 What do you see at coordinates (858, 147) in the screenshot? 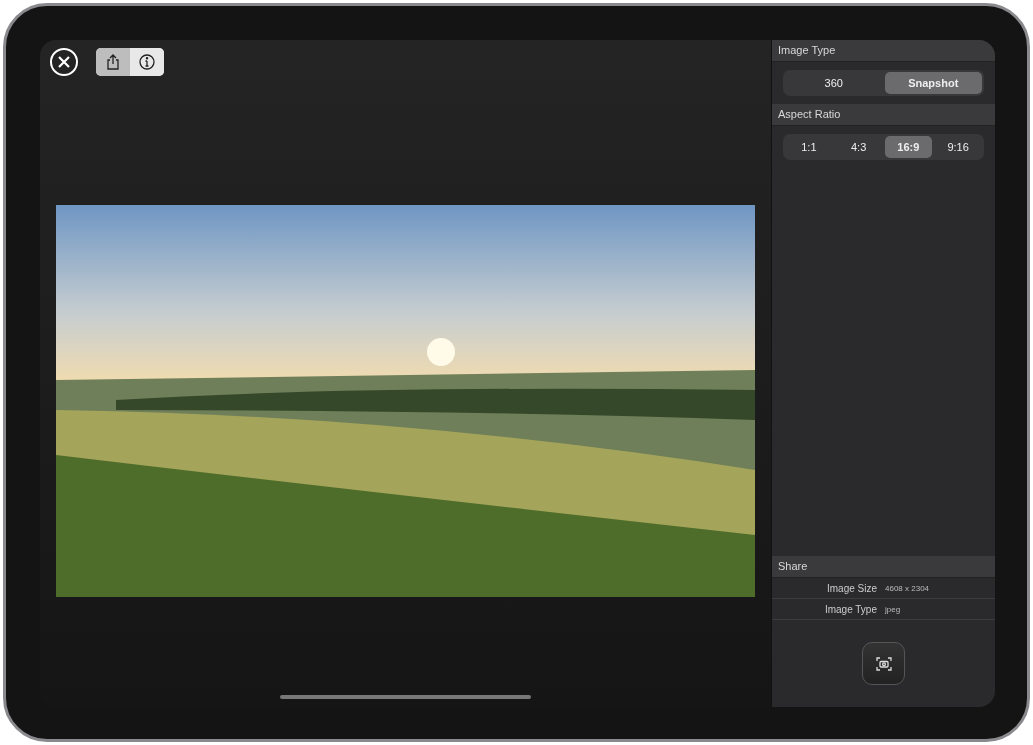
I see `segment-option: 4:3` at bounding box center [858, 147].